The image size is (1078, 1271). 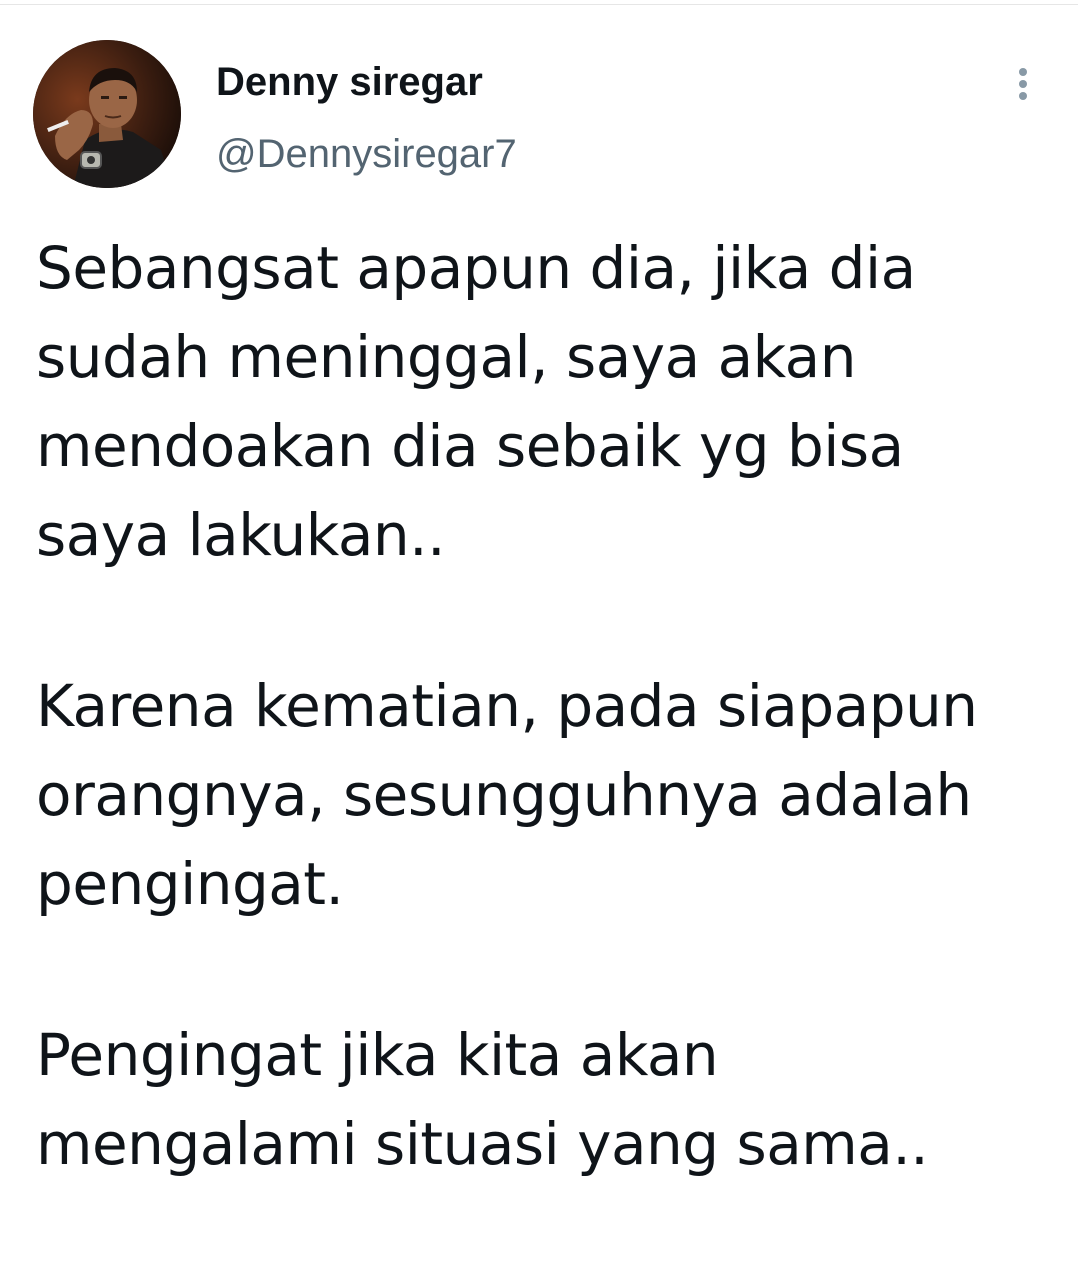 What do you see at coordinates (241, 535) in the screenshot?
I see `text-line: saya lakukan..` at bounding box center [241, 535].